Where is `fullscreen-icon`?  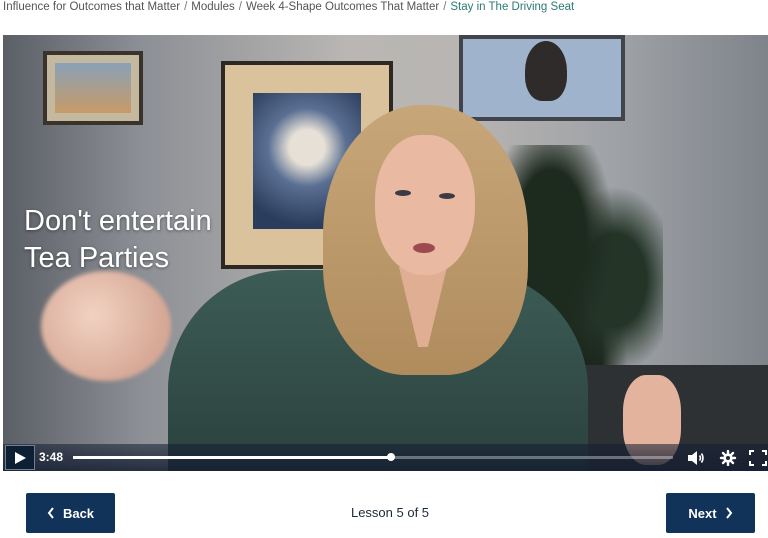 fullscreen-icon is located at coordinates (758, 457).